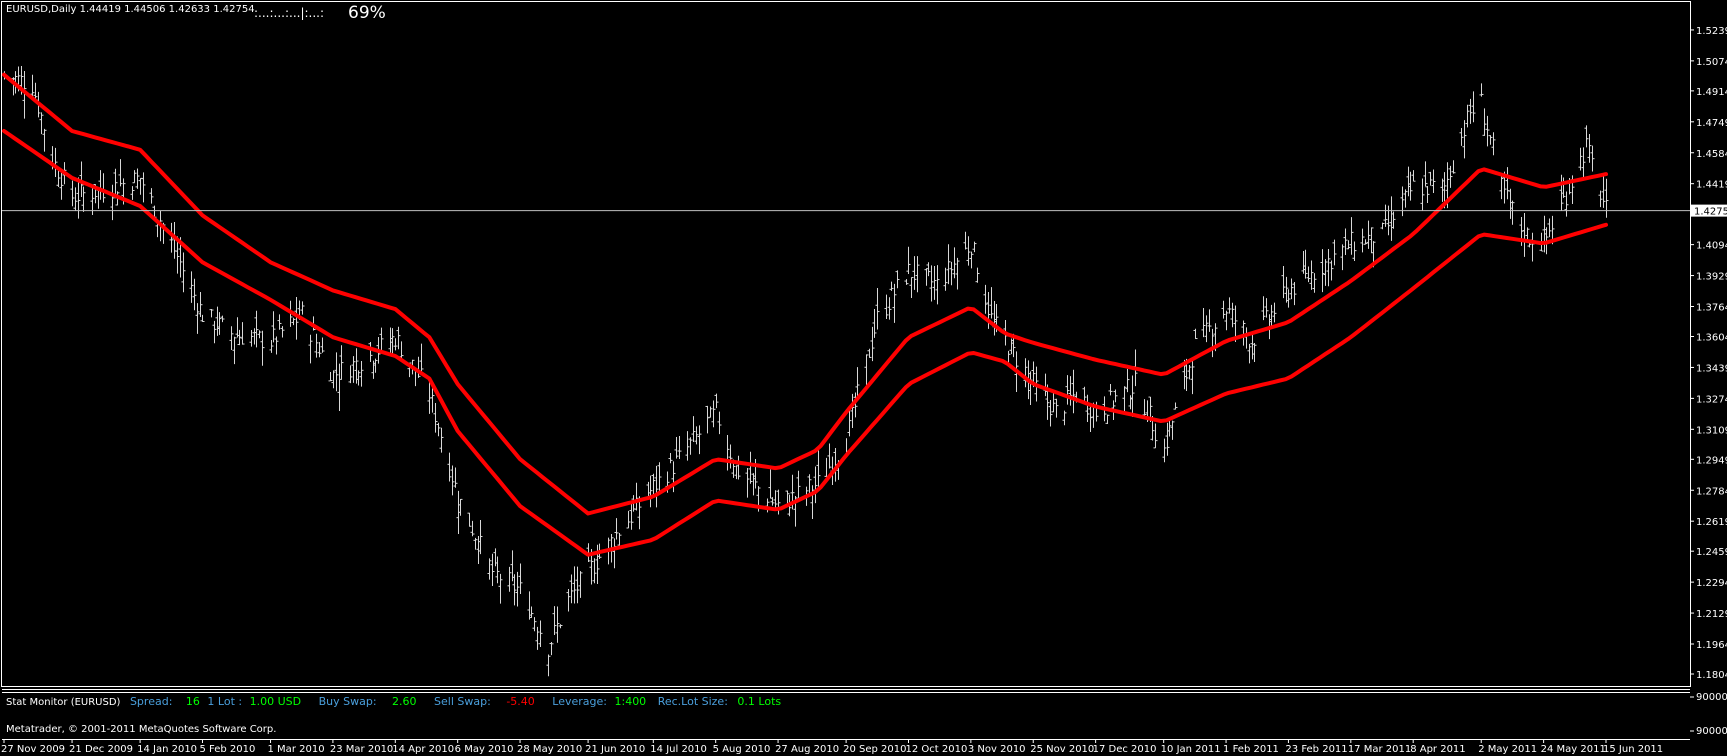 The width and height of the screenshot is (1727, 756). What do you see at coordinates (936, 749) in the screenshot?
I see `x-tick-label: 12 Oct 2010` at bounding box center [936, 749].